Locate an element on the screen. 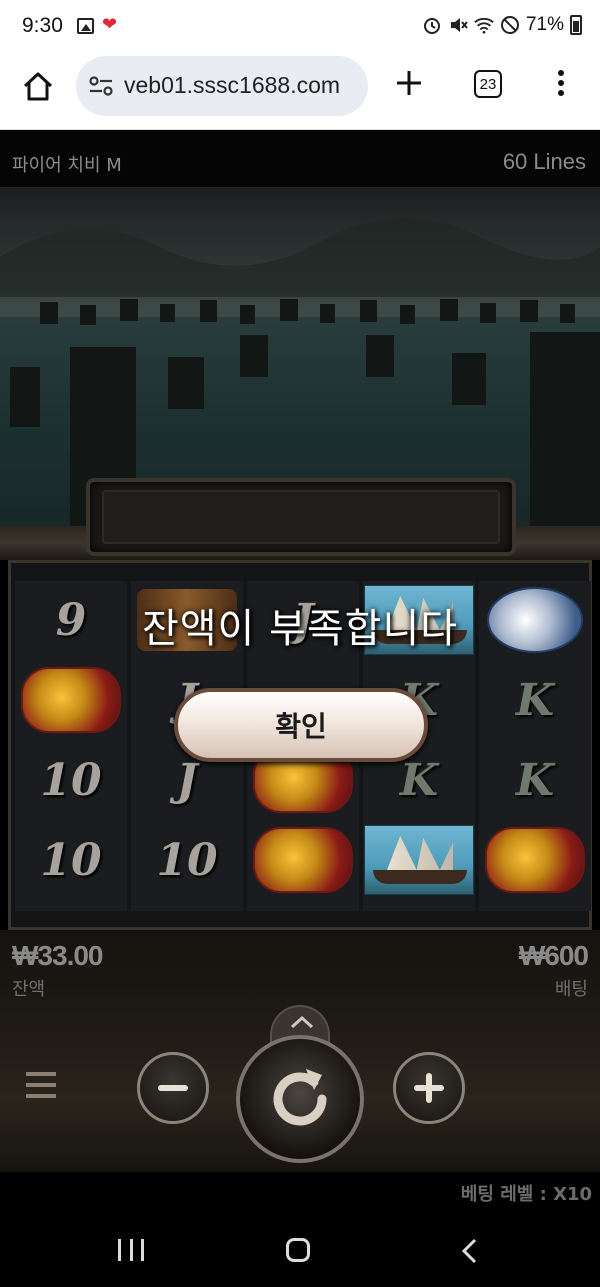  ship-symbol is located at coordinates (419, 860).